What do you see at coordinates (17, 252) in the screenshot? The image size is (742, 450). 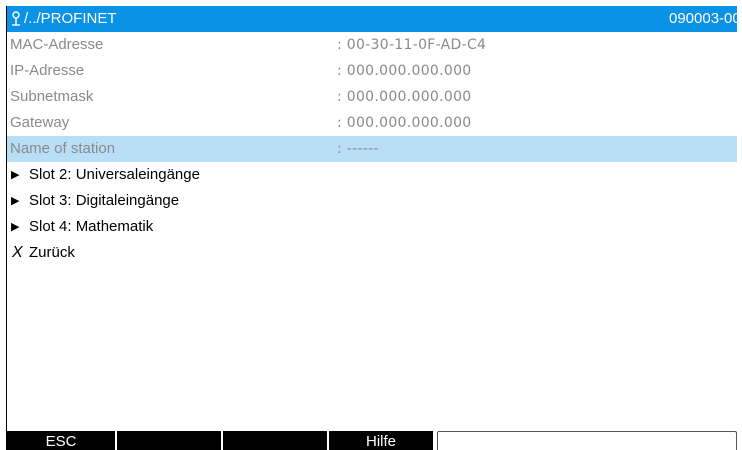 I see `back-x-icon: X` at bounding box center [17, 252].